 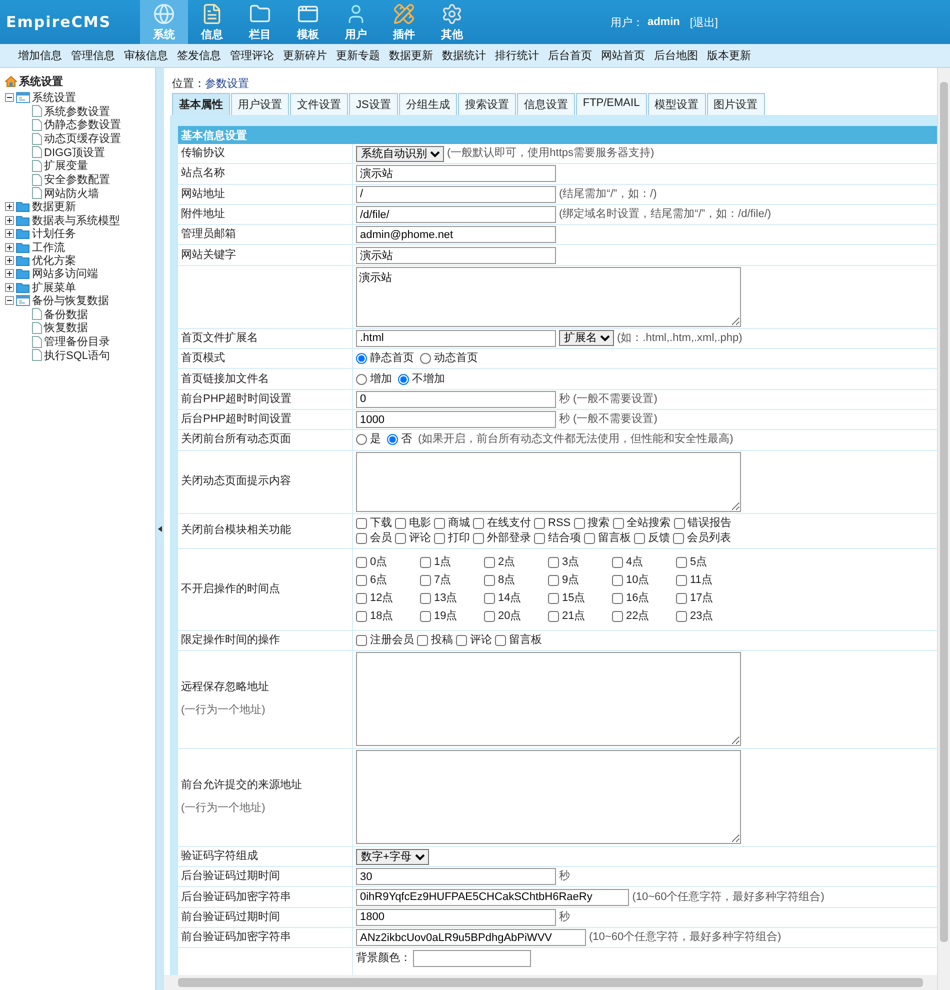 I want to click on tab: 信息设置, so click(x=545, y=104).